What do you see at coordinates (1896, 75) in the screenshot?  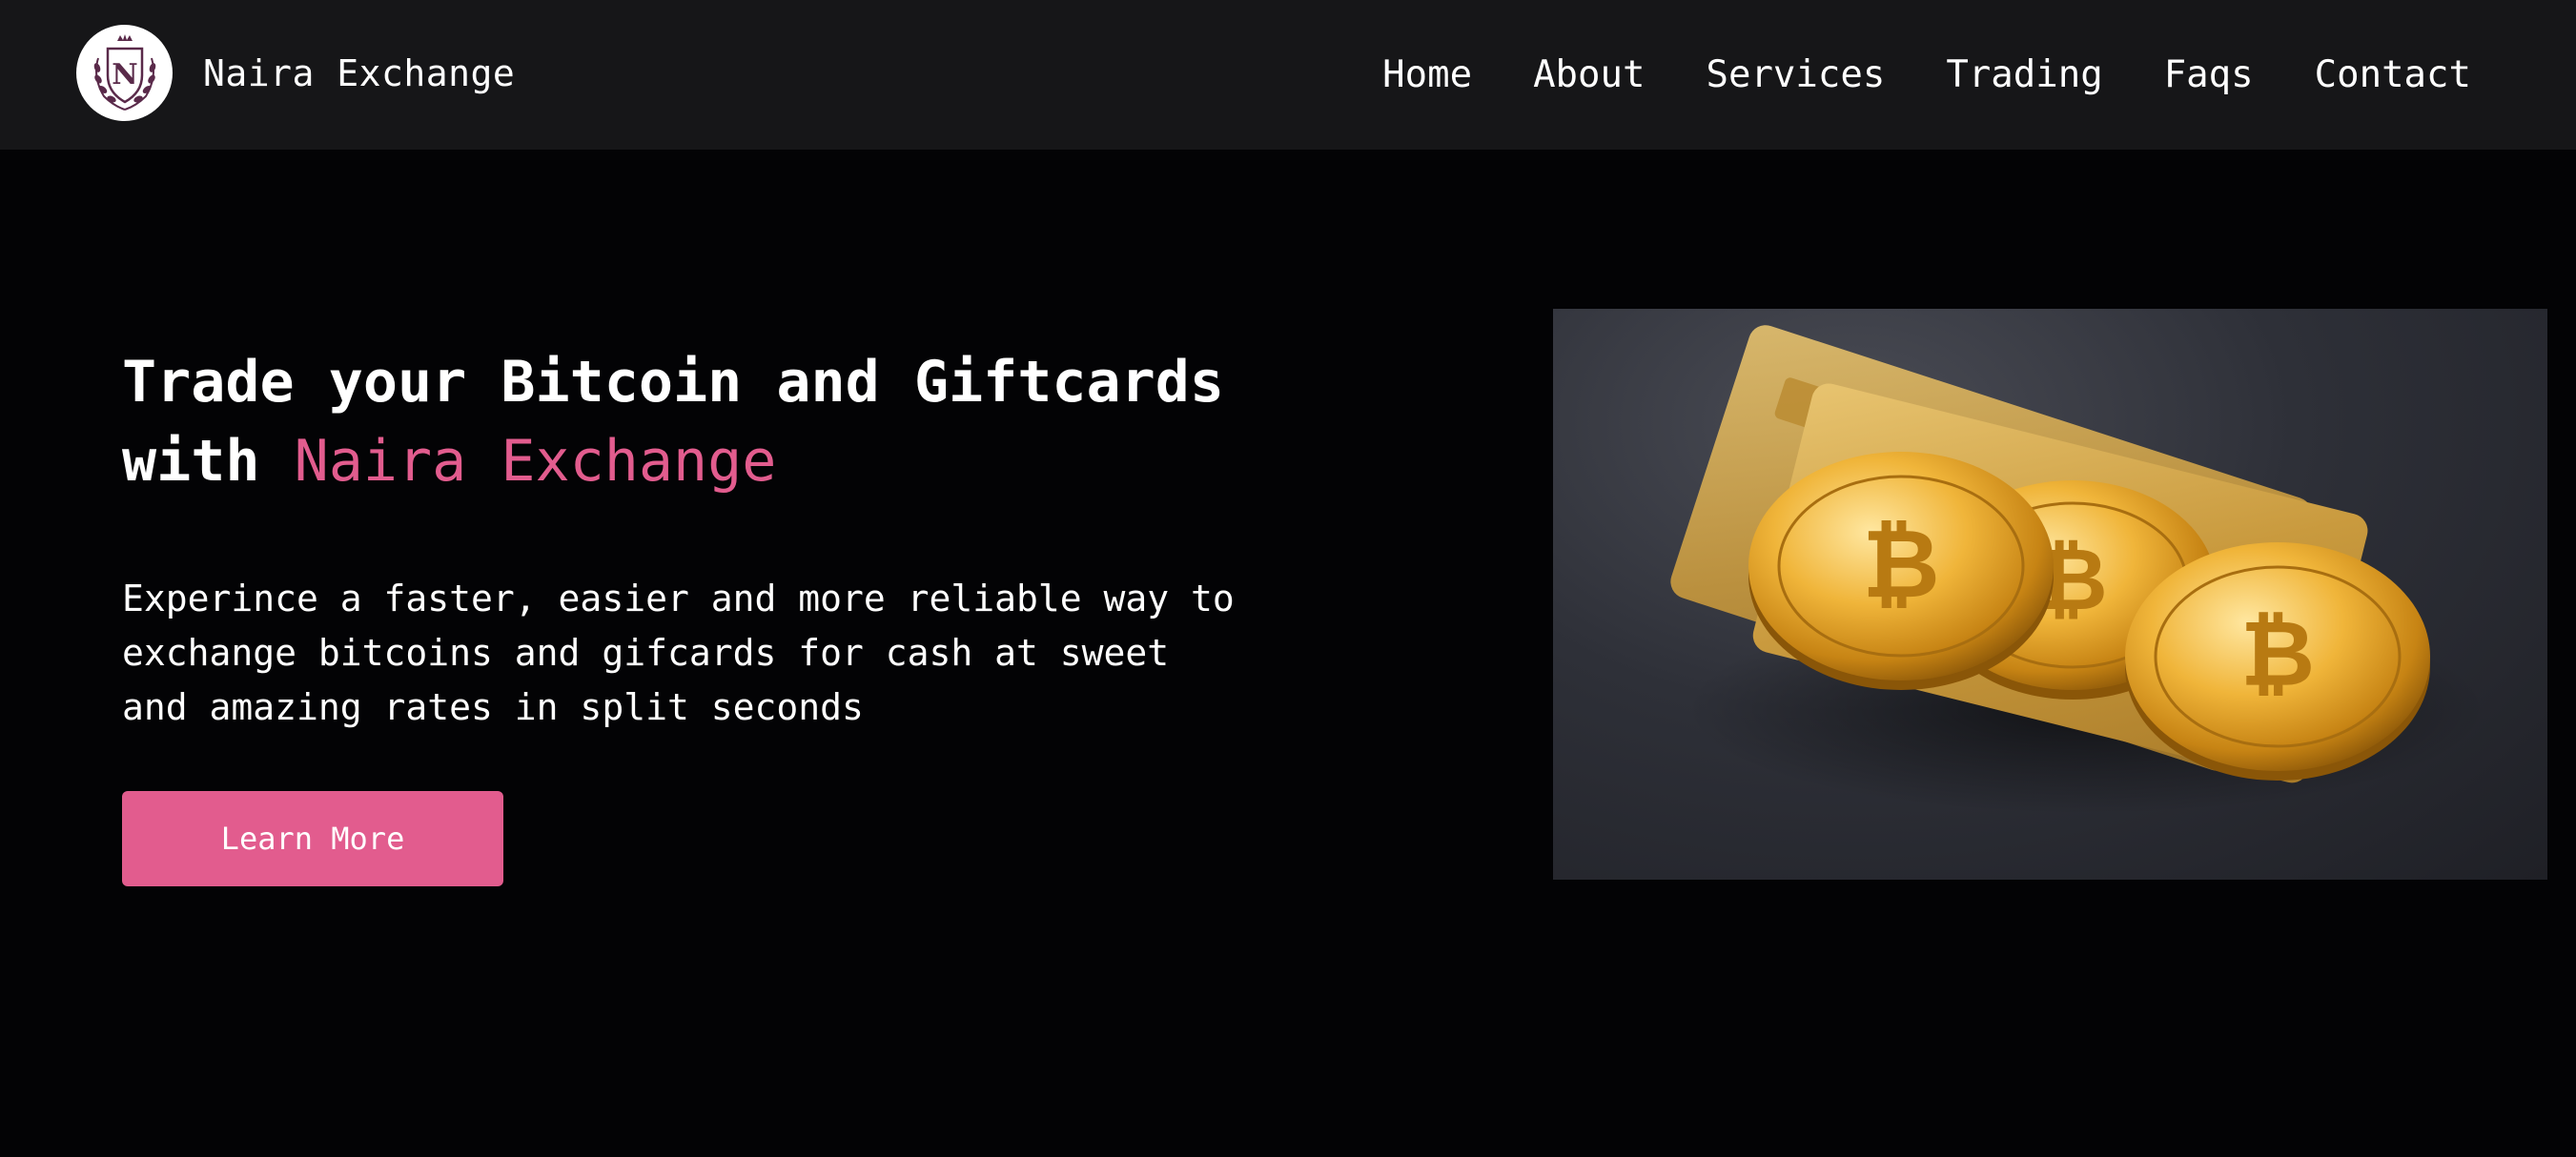 I see `nav-menu: Home About Services Trading Faqs Contact` at bounding box center [1896, 75].